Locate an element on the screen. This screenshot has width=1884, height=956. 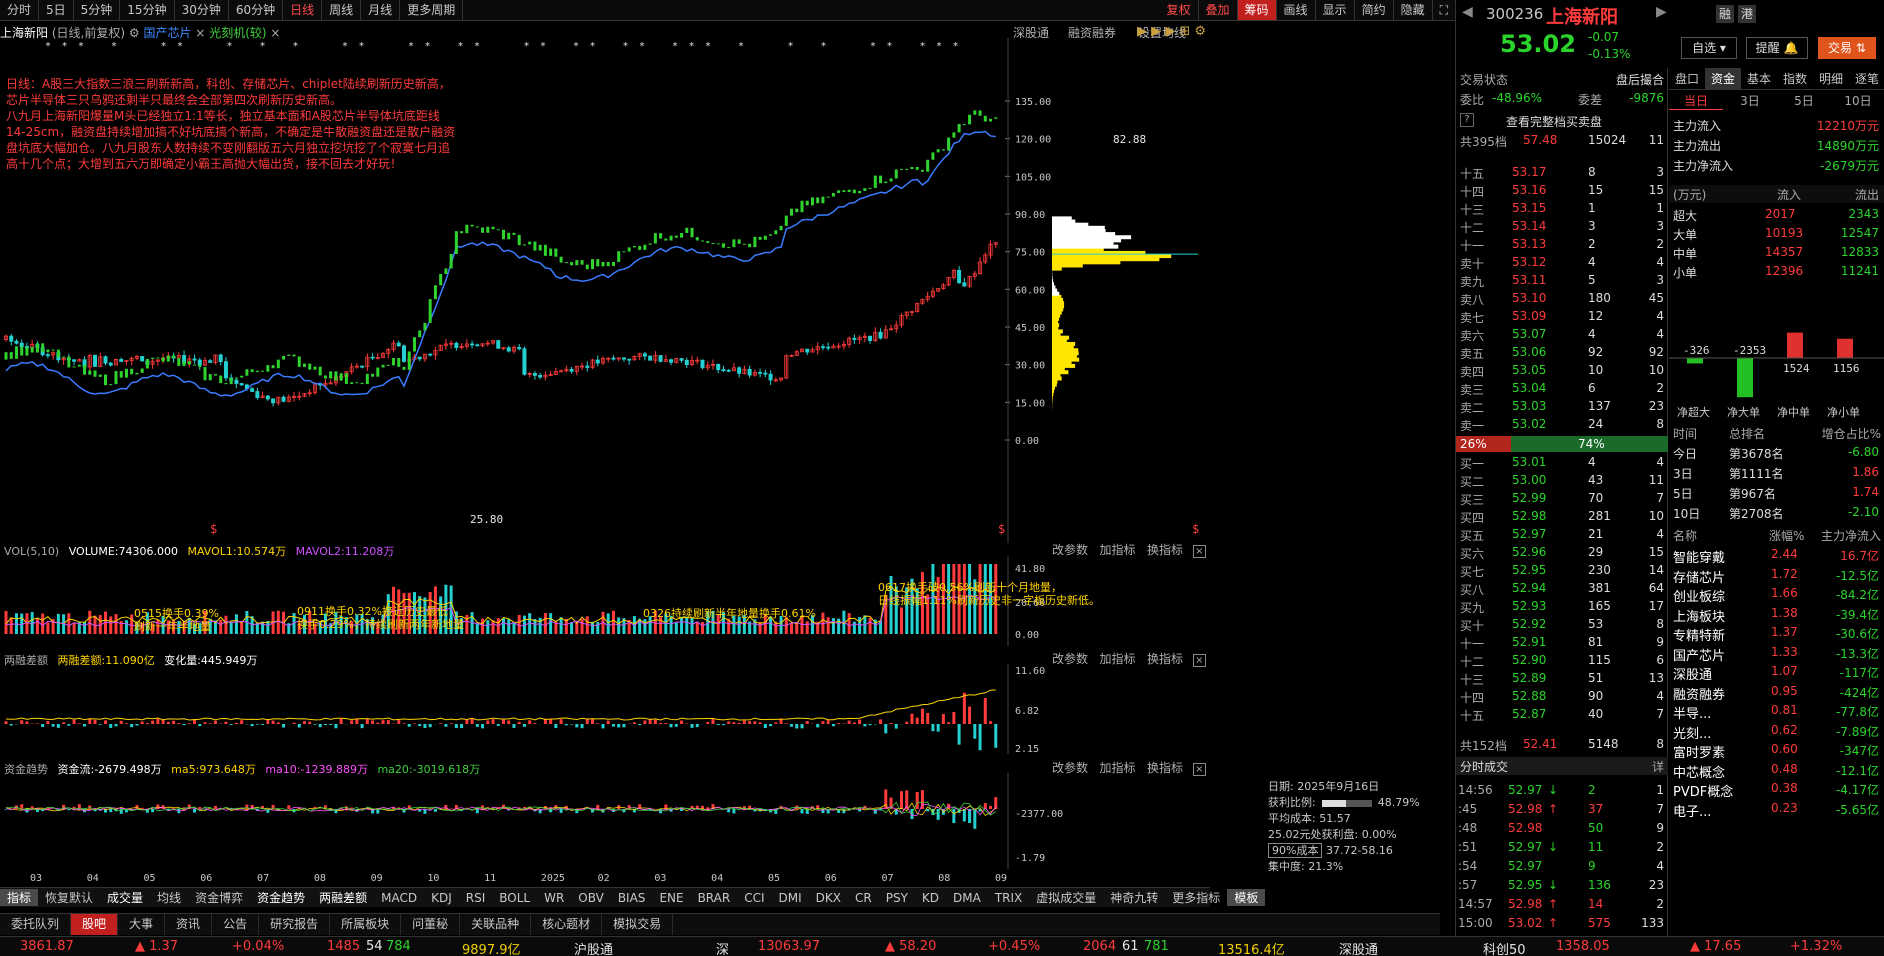
bid-row: 买七 52.95 230 14 is located at coordinates (1562, 571).